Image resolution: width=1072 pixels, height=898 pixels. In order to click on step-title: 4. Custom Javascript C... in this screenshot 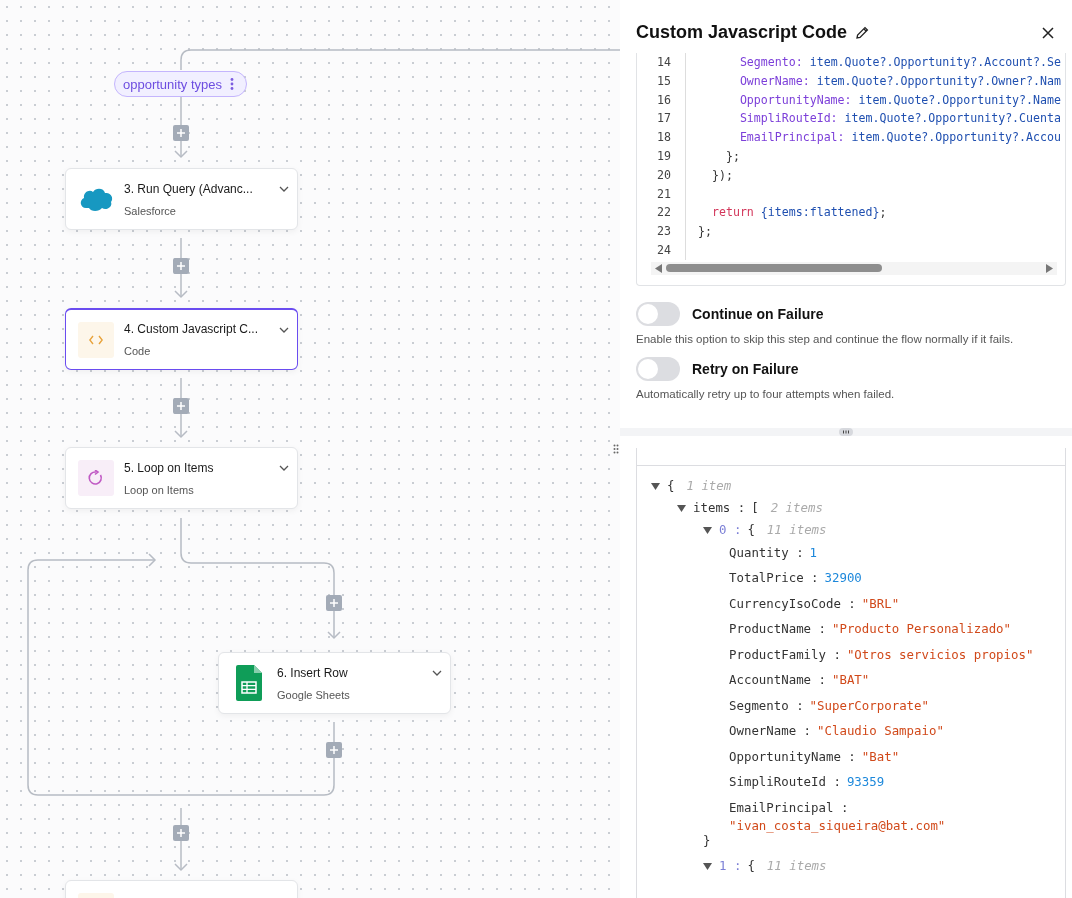, I will do `click(191, 329)`.